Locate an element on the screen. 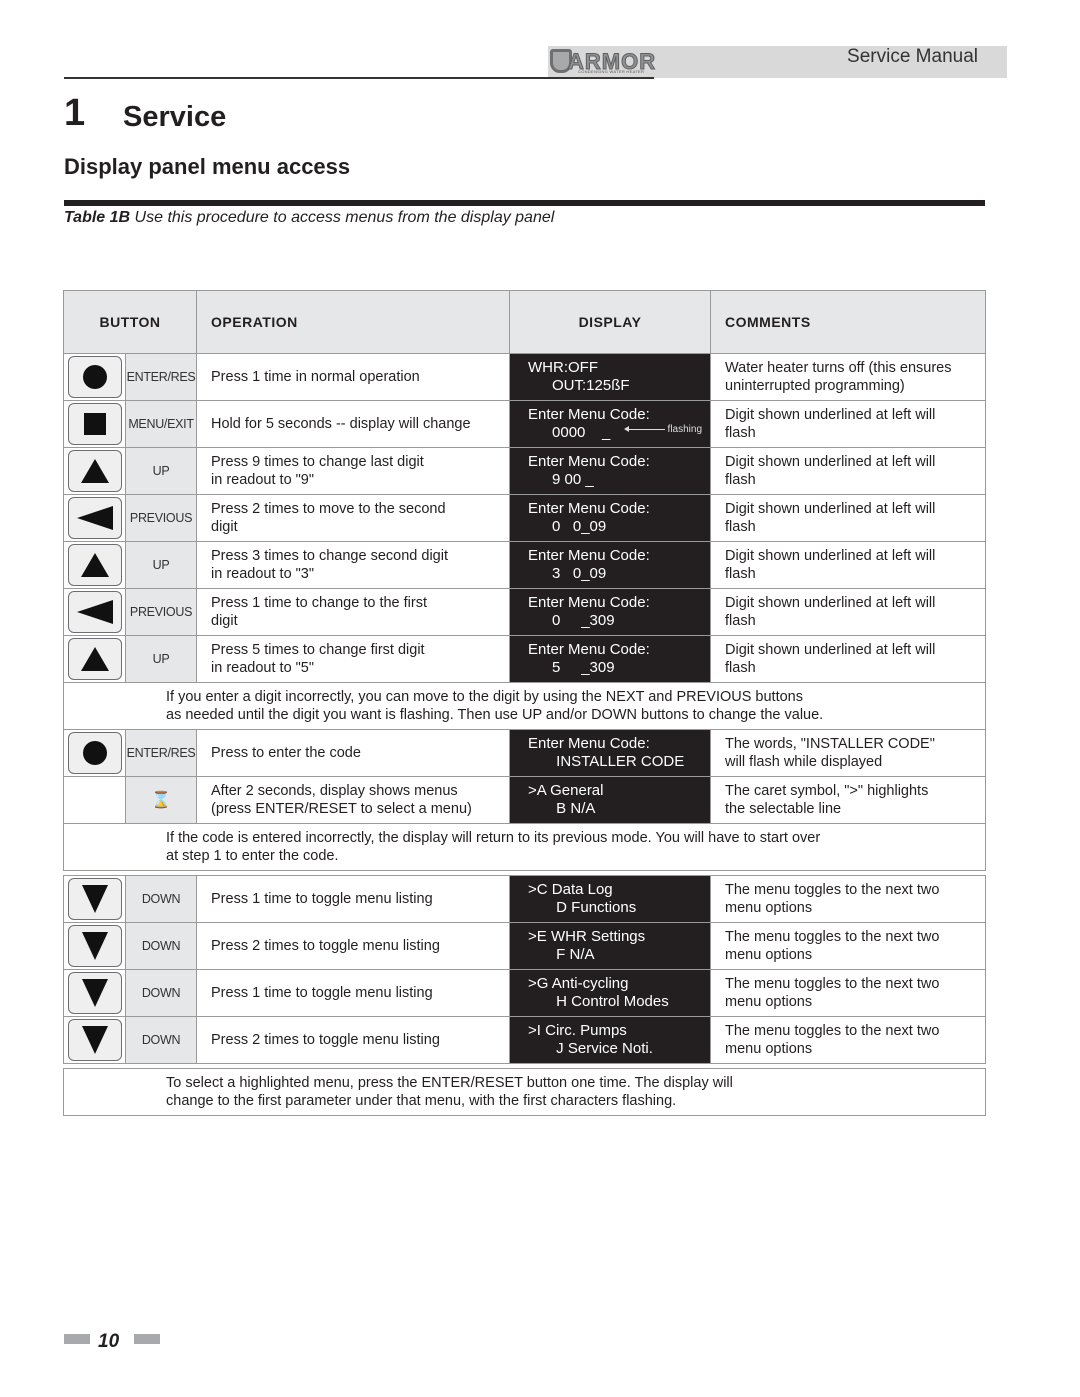 This screenshot has width=1080, height=1397. display-line: >E WHR Settings is located at coordinates (587, 936).